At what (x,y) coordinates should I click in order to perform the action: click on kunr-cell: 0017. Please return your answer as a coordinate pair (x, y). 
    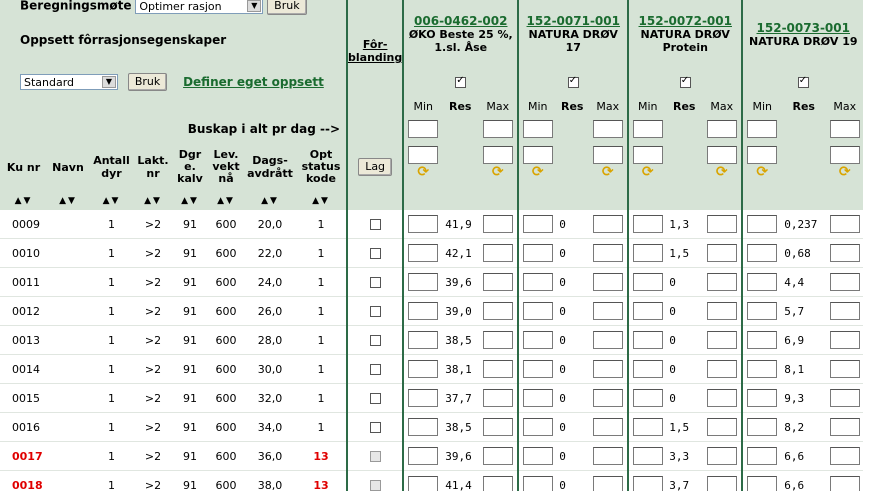
    Looking at the image, I should click on (23, 456).